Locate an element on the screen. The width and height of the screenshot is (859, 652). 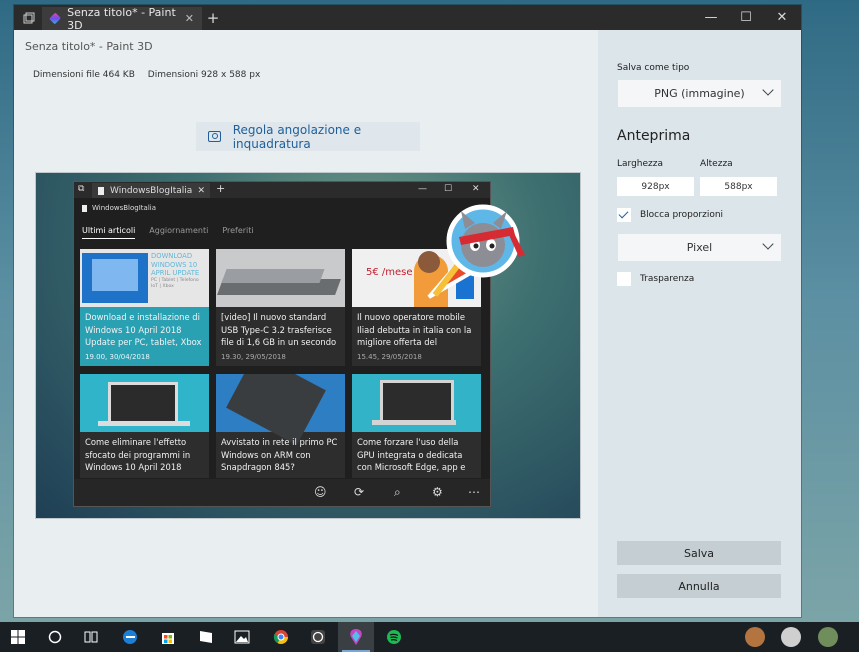
windowsblogitalia-icon is located at coordinates (206, 637).